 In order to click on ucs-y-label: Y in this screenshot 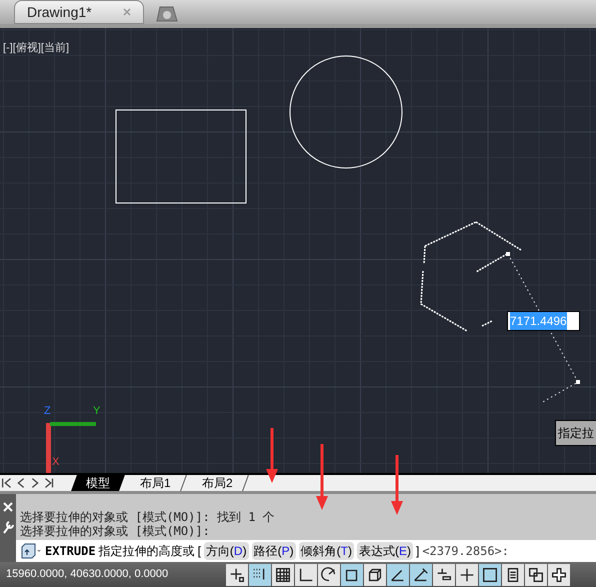, I will do `click(96, 411)`.